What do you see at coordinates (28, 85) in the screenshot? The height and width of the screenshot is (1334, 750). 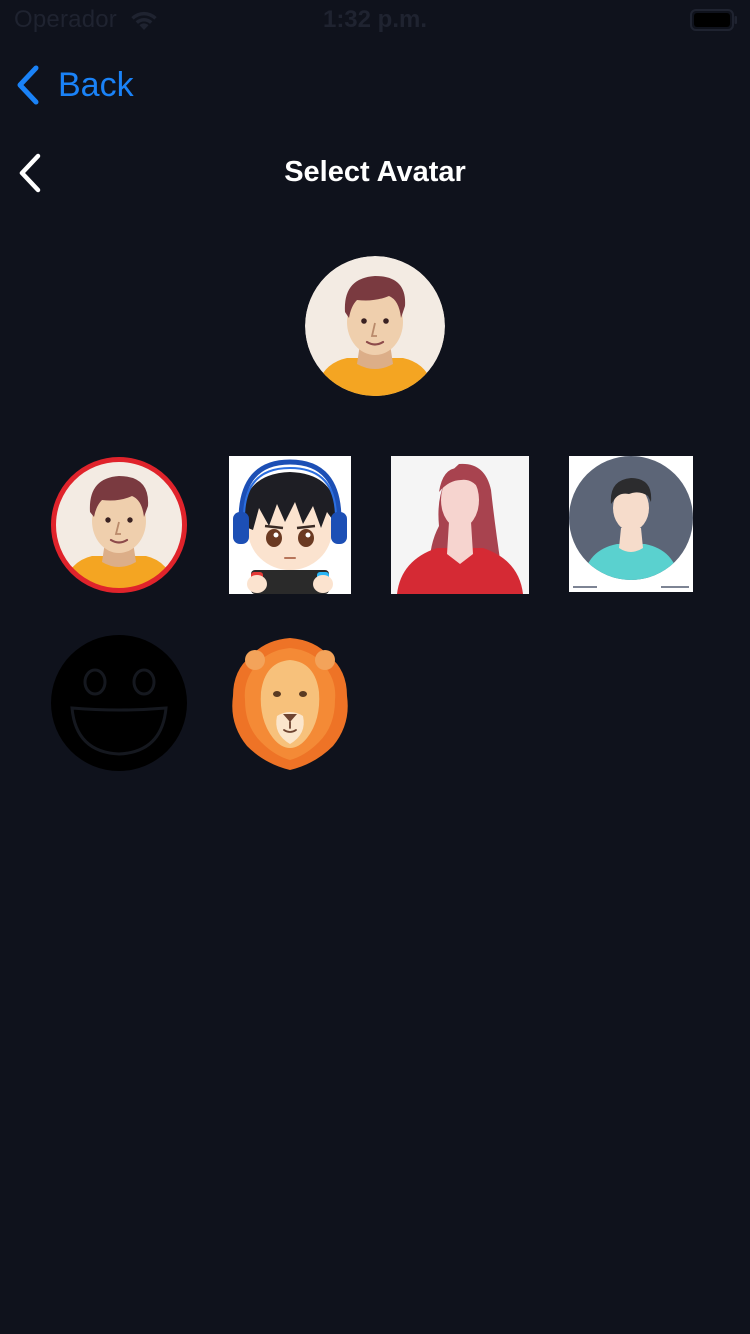 I see `chevron-left-icon` at bounding box center [28, 85].